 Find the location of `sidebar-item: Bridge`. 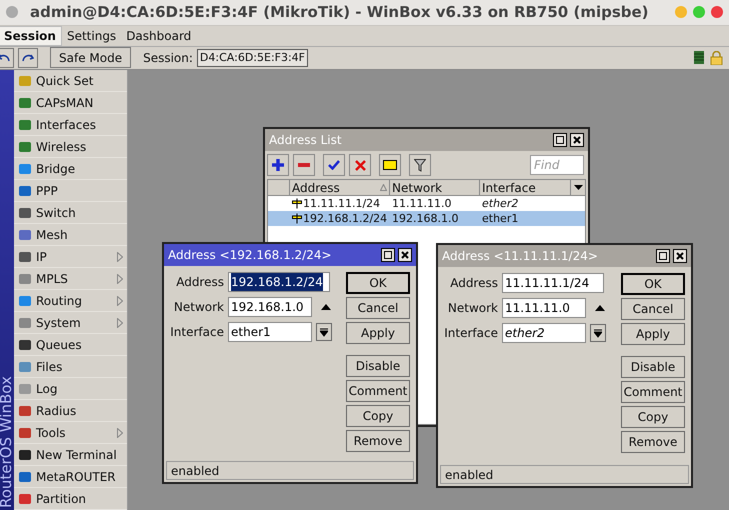

sidebar-item: Bridge is located at coordinates (70, 169).